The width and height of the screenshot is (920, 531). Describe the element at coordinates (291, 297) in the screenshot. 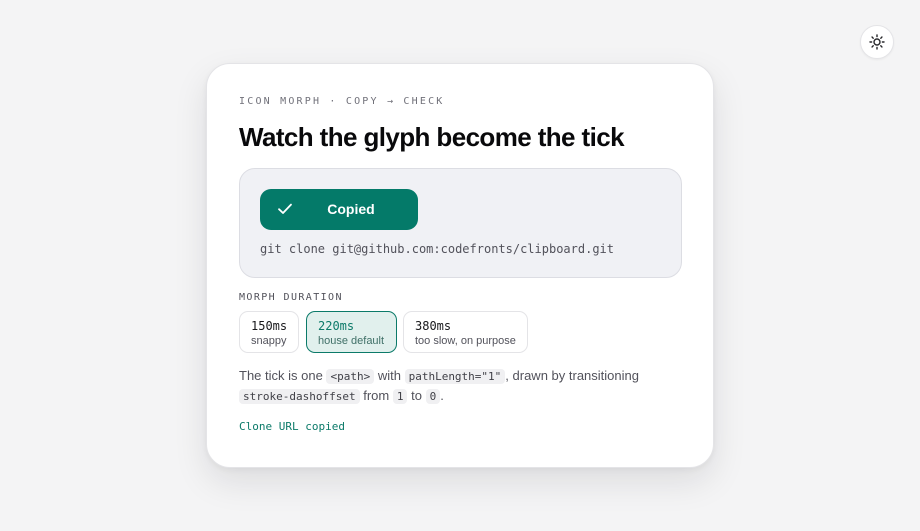

I see `duration-label: MORPH DURATION` at that location.